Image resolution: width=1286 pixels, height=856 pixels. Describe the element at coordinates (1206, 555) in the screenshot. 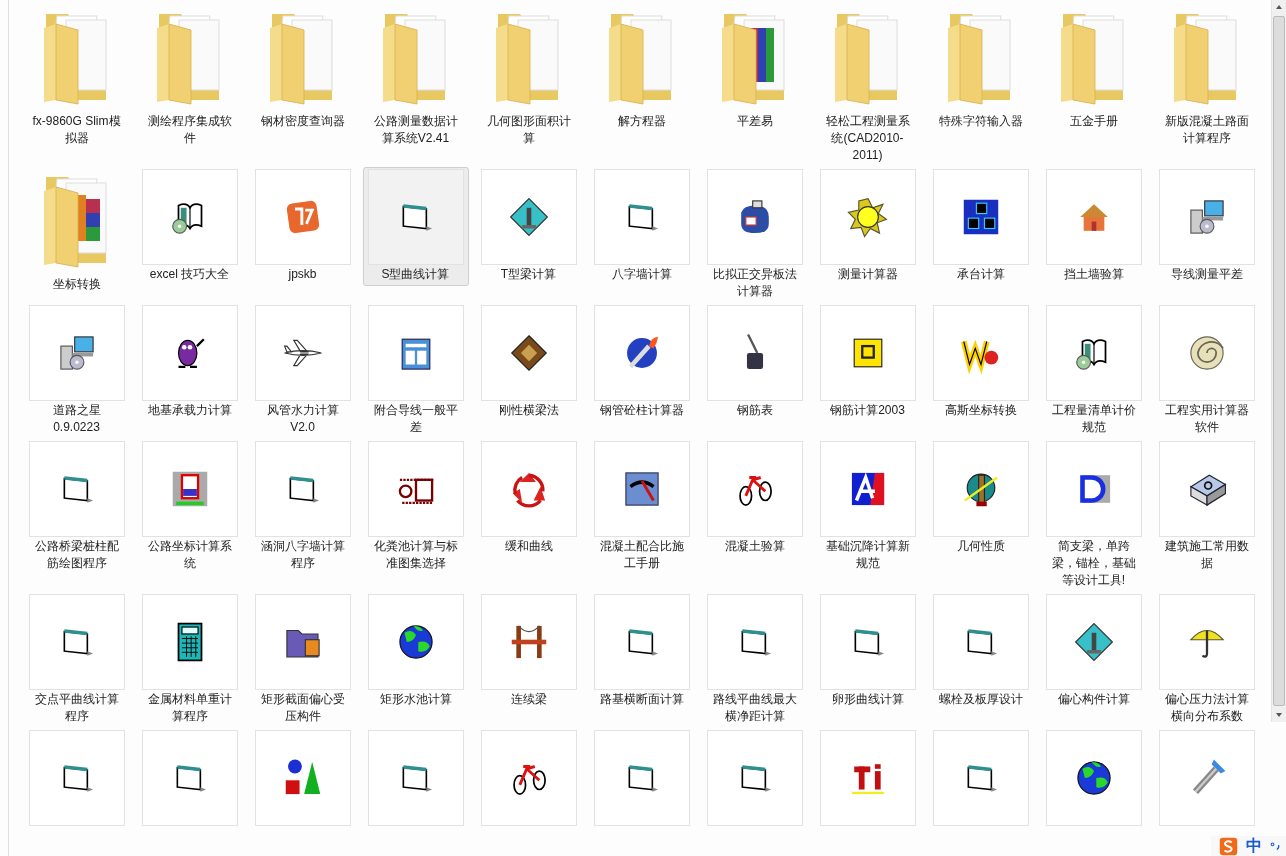

I see `file-name: 建筑施工常用数据` at that location.